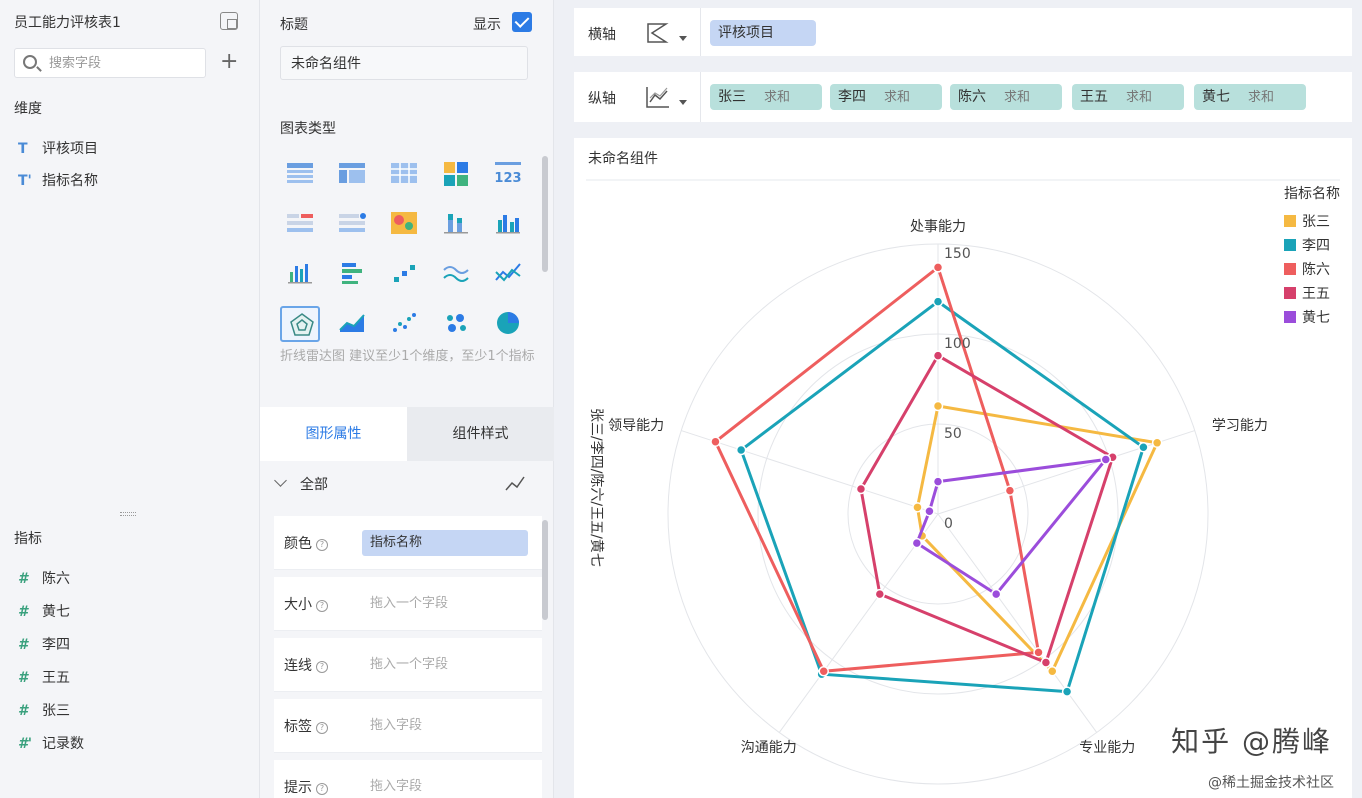  Describe the element at coordinates (404, 324) in the screenshot. I see `scatter-chart-icon` at that location.